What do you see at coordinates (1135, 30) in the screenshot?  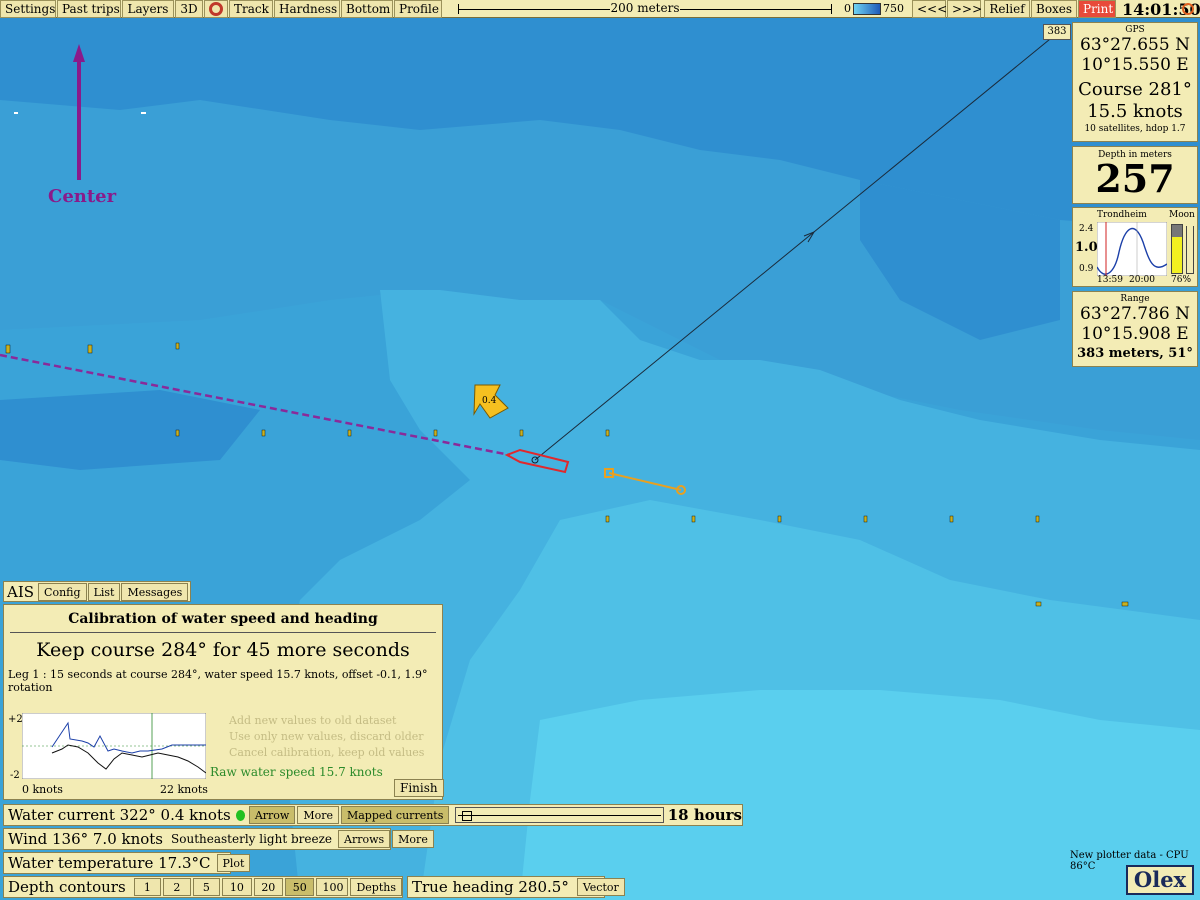 I see `gps-title: GPS` at bounding box center [1135, 30].